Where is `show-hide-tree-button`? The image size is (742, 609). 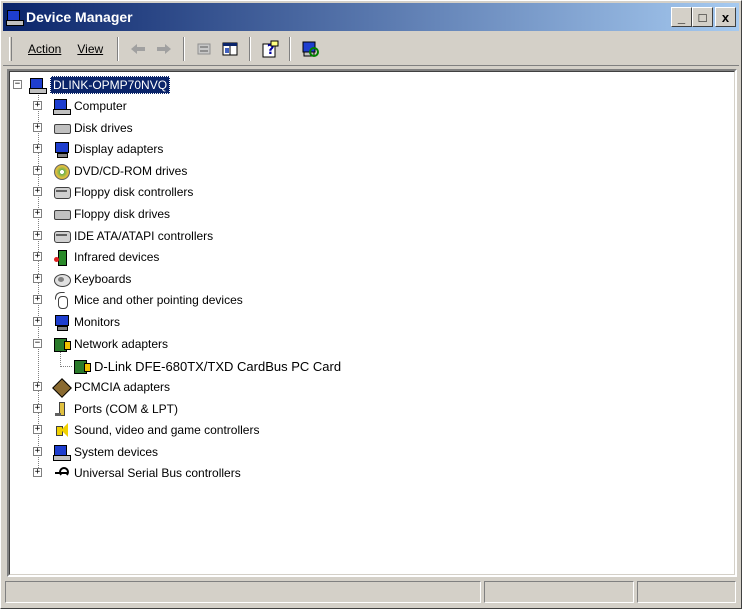 show-hide-tree-button is located at coordinates (230, 49).